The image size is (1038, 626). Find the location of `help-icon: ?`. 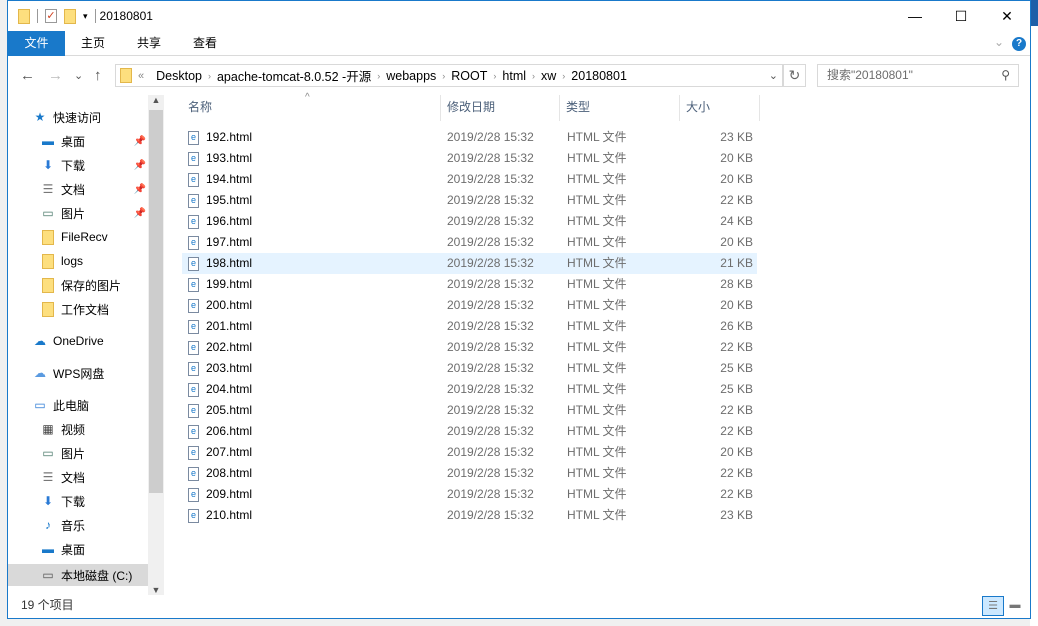

help-icon: ? is located at coordinates (1019, 44).